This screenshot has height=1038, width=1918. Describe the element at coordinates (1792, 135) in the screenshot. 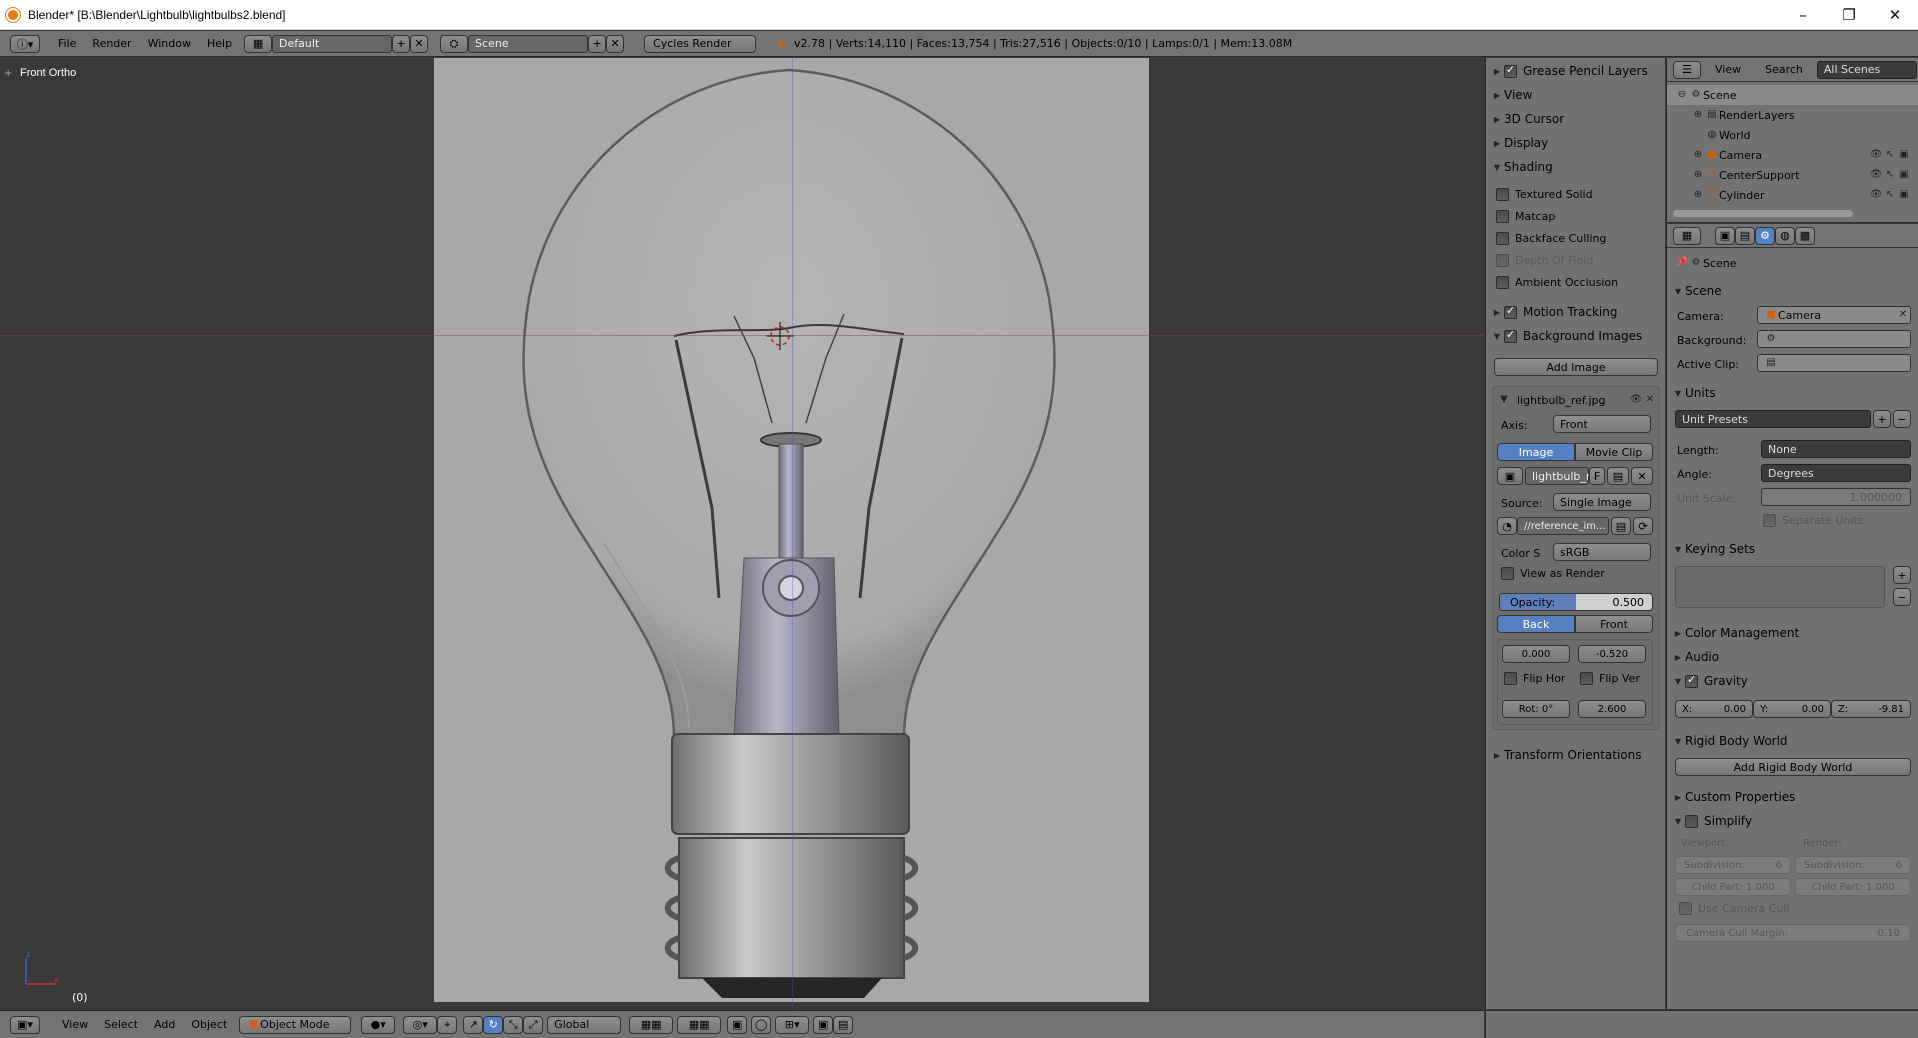

I see `outliner-item-world: ◍ World` at that location.